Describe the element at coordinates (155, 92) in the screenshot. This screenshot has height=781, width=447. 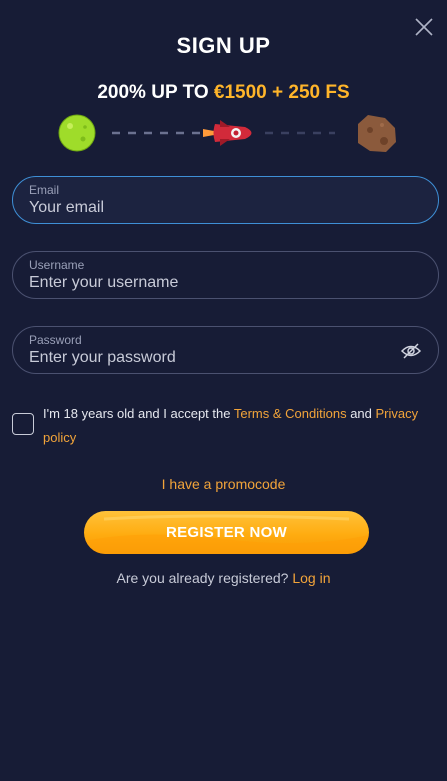
I see `bonus-prefix: 200% UP TO` at that location.